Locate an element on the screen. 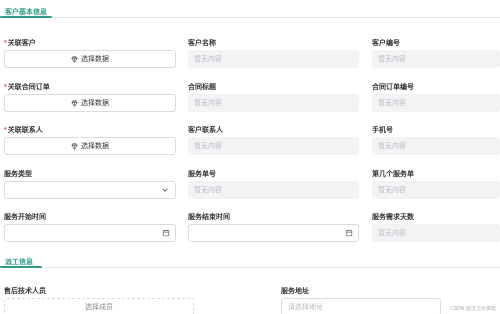 The image size is (500, 314). select-contact-button: 选择数据 is located at coordinates (90, 146).